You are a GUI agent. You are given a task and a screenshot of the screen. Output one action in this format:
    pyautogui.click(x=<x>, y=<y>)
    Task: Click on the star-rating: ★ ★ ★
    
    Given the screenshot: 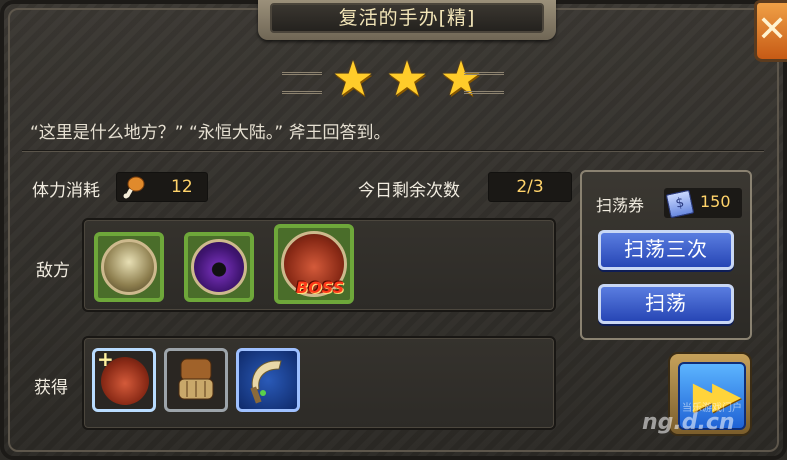 What is the action you would take?
    pyautogui.click(x=393, y=79)
    